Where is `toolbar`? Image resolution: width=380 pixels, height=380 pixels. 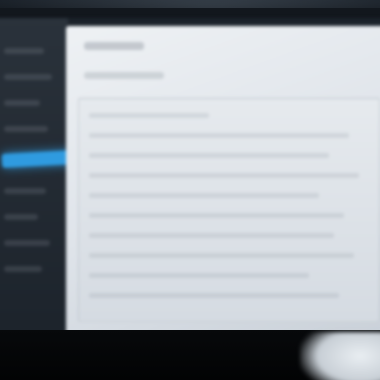 toolbar is located at coordinates (124, 75).